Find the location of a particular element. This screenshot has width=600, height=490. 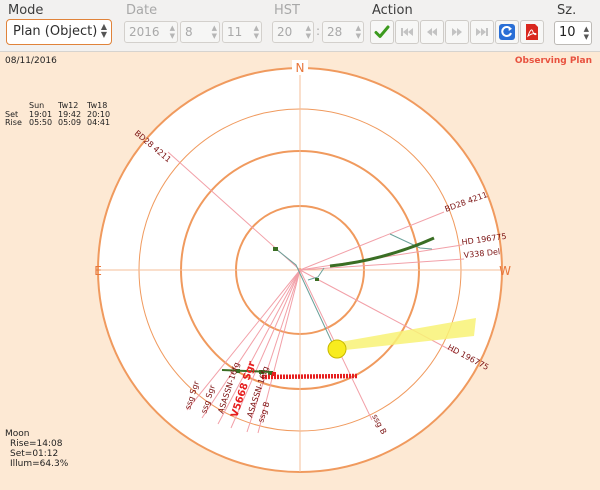

forward-button is located at coordinates (457, 32).